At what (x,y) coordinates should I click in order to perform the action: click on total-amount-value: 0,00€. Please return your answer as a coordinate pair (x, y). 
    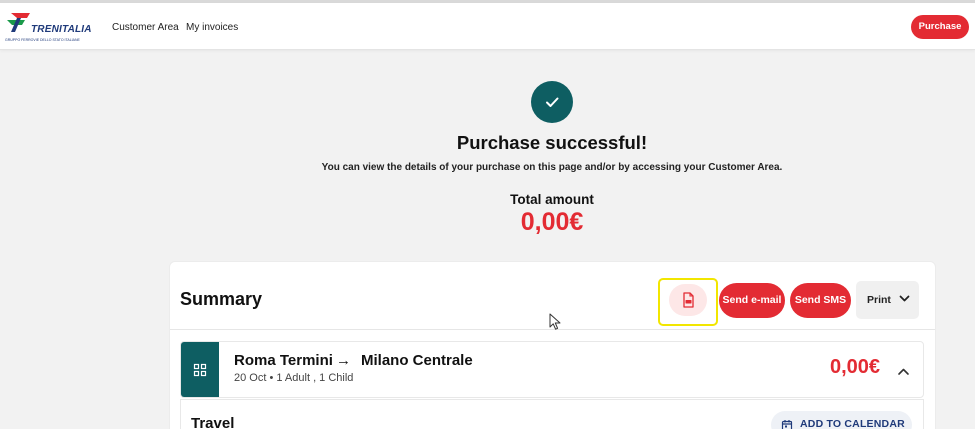
    Looking at the image, I should click on (552, 222).